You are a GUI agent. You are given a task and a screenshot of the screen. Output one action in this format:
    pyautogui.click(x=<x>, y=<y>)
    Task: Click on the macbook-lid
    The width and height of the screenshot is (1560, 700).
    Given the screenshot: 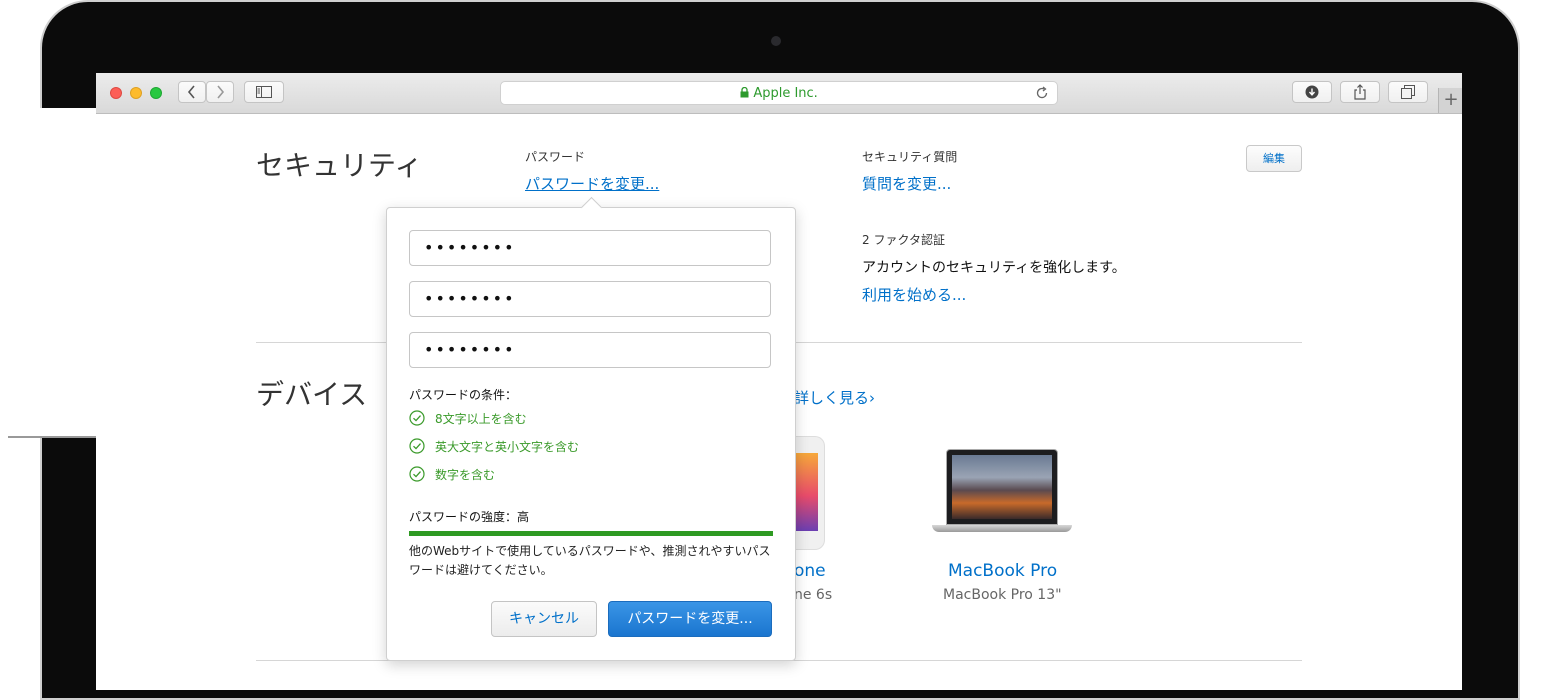 What is the action you would take?
    pyautogui.click(x=1002, y=487)
    